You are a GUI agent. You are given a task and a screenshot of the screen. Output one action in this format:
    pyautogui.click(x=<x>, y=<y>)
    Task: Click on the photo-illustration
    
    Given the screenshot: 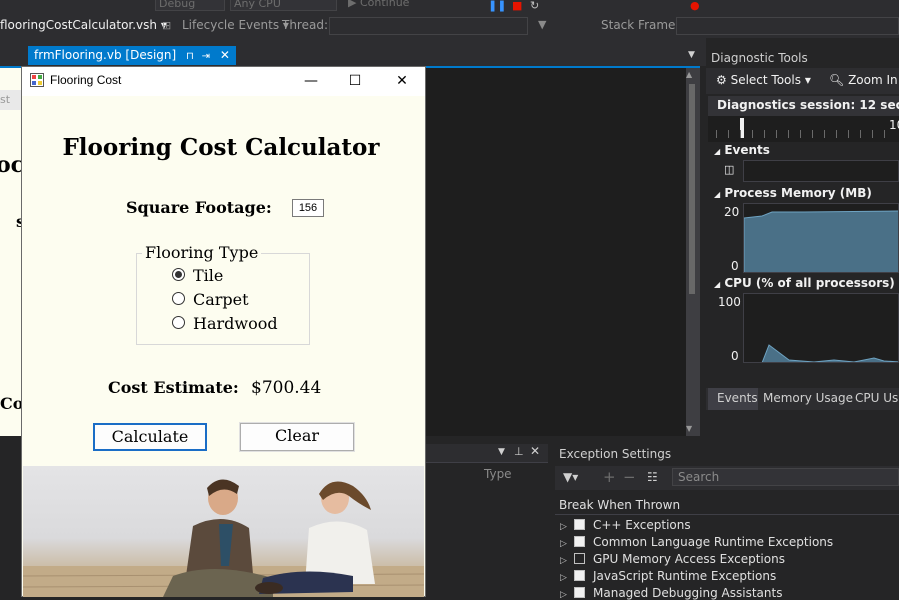 What is the action you would take?
    pyautogui.click(x=223, y=538)
    